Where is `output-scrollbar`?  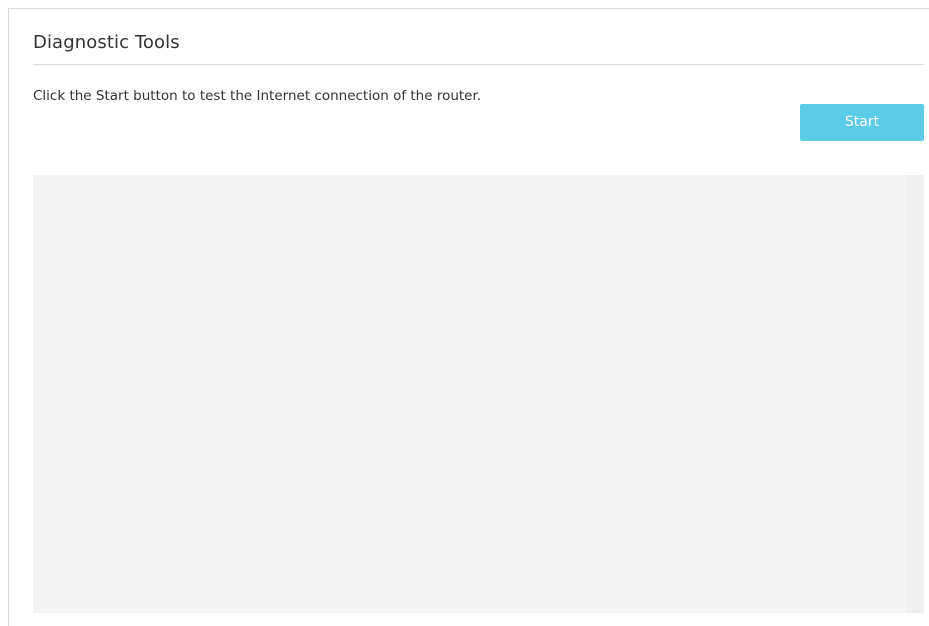
output-scrollbar is located at coordinates (915, 394).